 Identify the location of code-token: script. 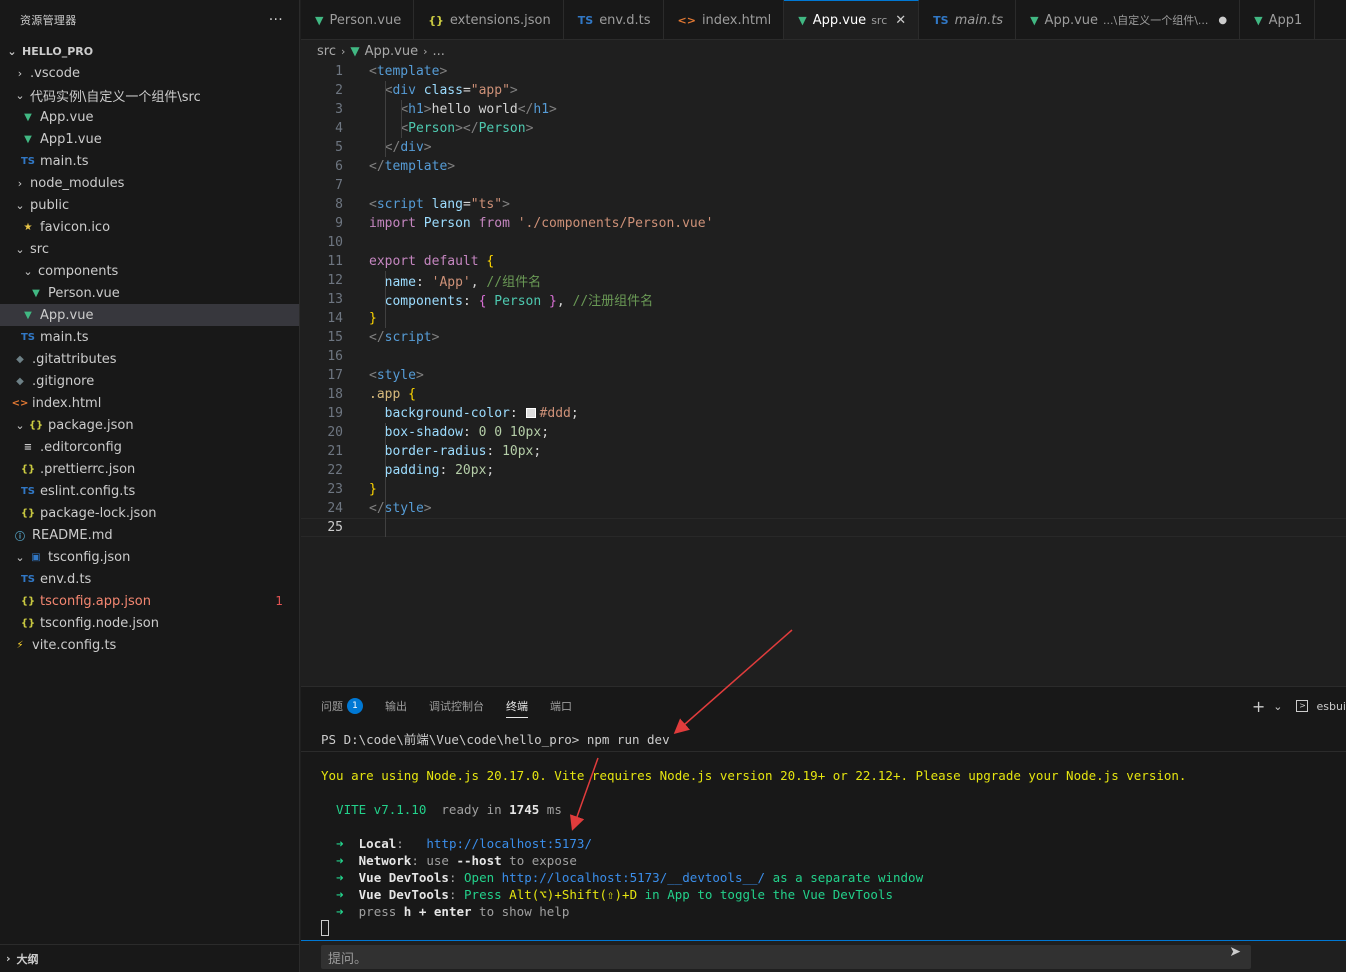
(400, 204).